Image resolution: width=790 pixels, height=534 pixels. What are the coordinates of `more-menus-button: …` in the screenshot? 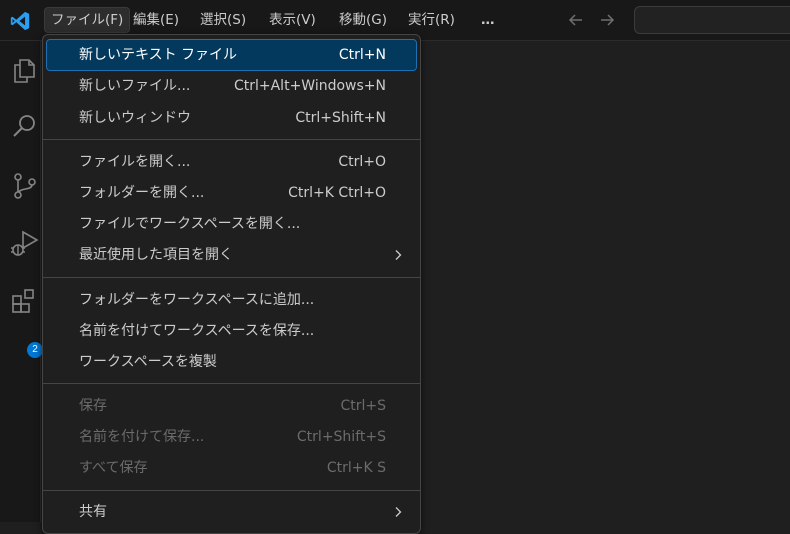 It's located at (488, 20).